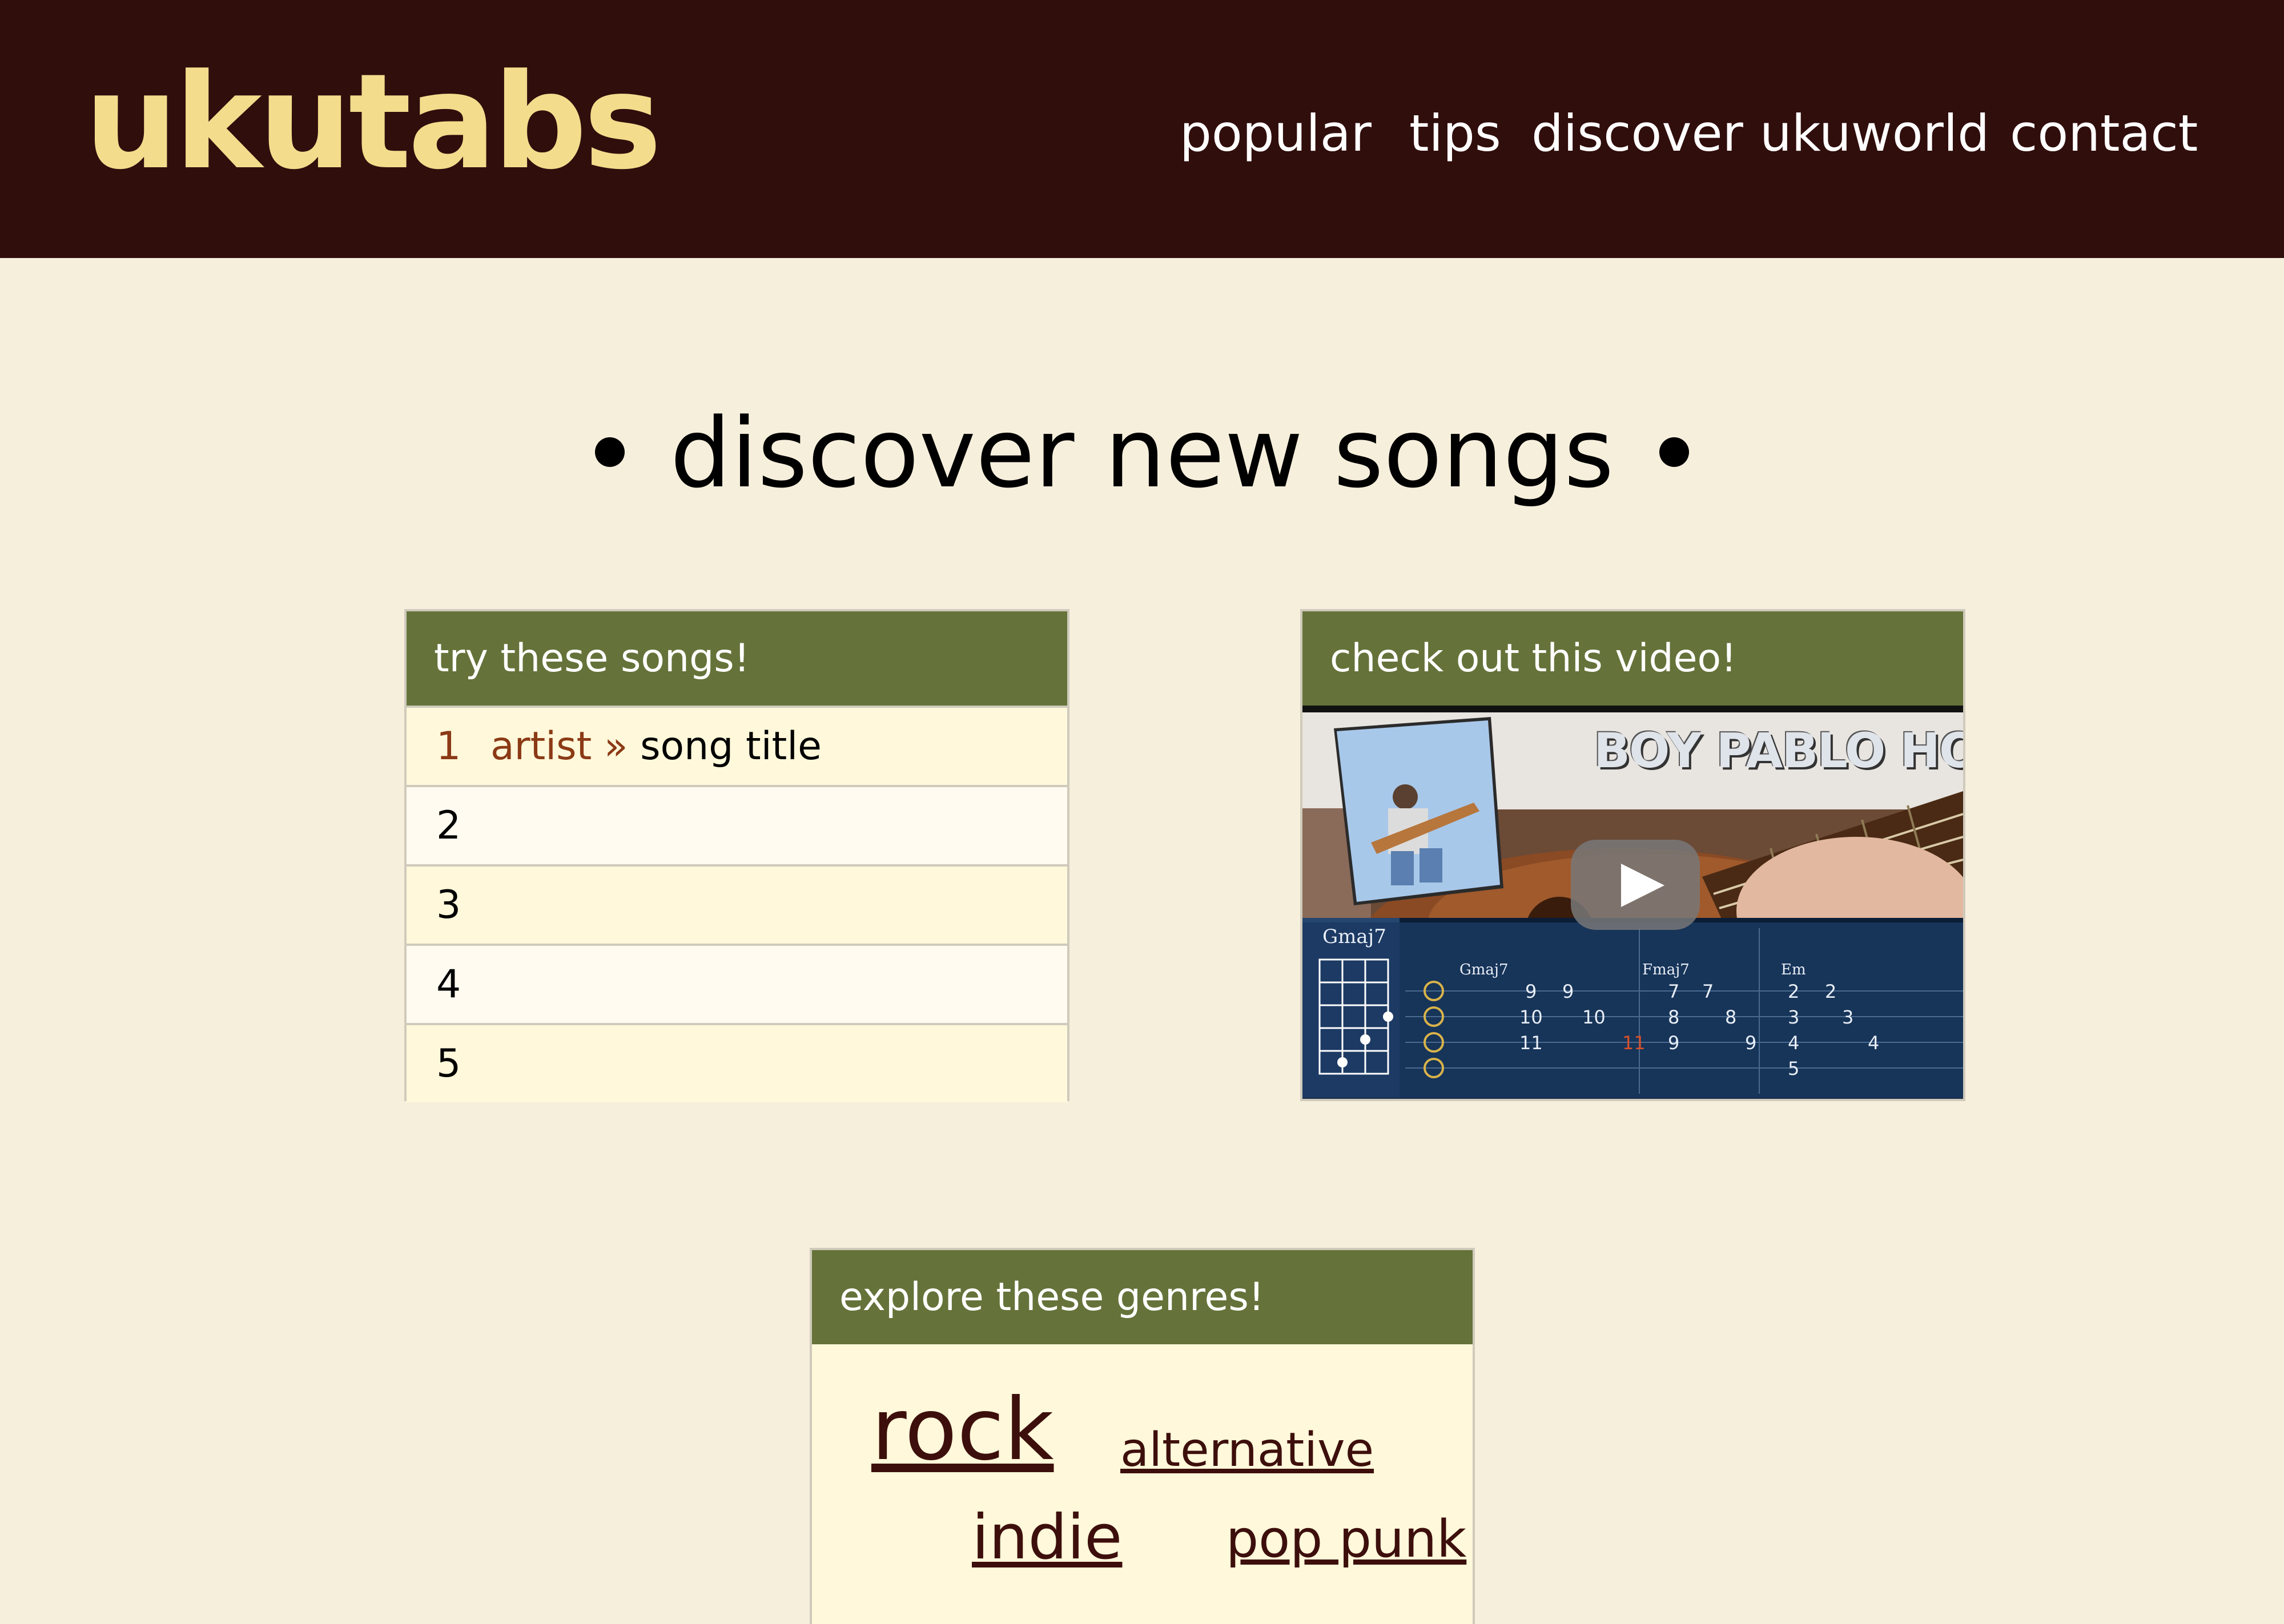 The width and height of the screenshot is (2284, 1624). I want to click on nav-tips: tips, so click(1455, 133).